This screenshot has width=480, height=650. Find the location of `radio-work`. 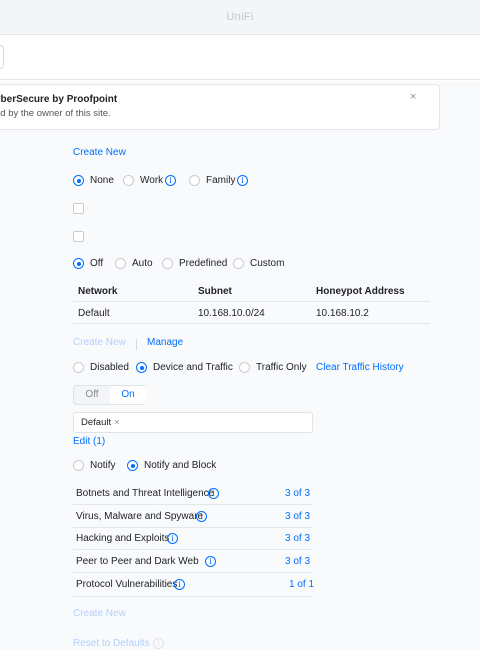

radio-work is located at coordinates (128, 180).